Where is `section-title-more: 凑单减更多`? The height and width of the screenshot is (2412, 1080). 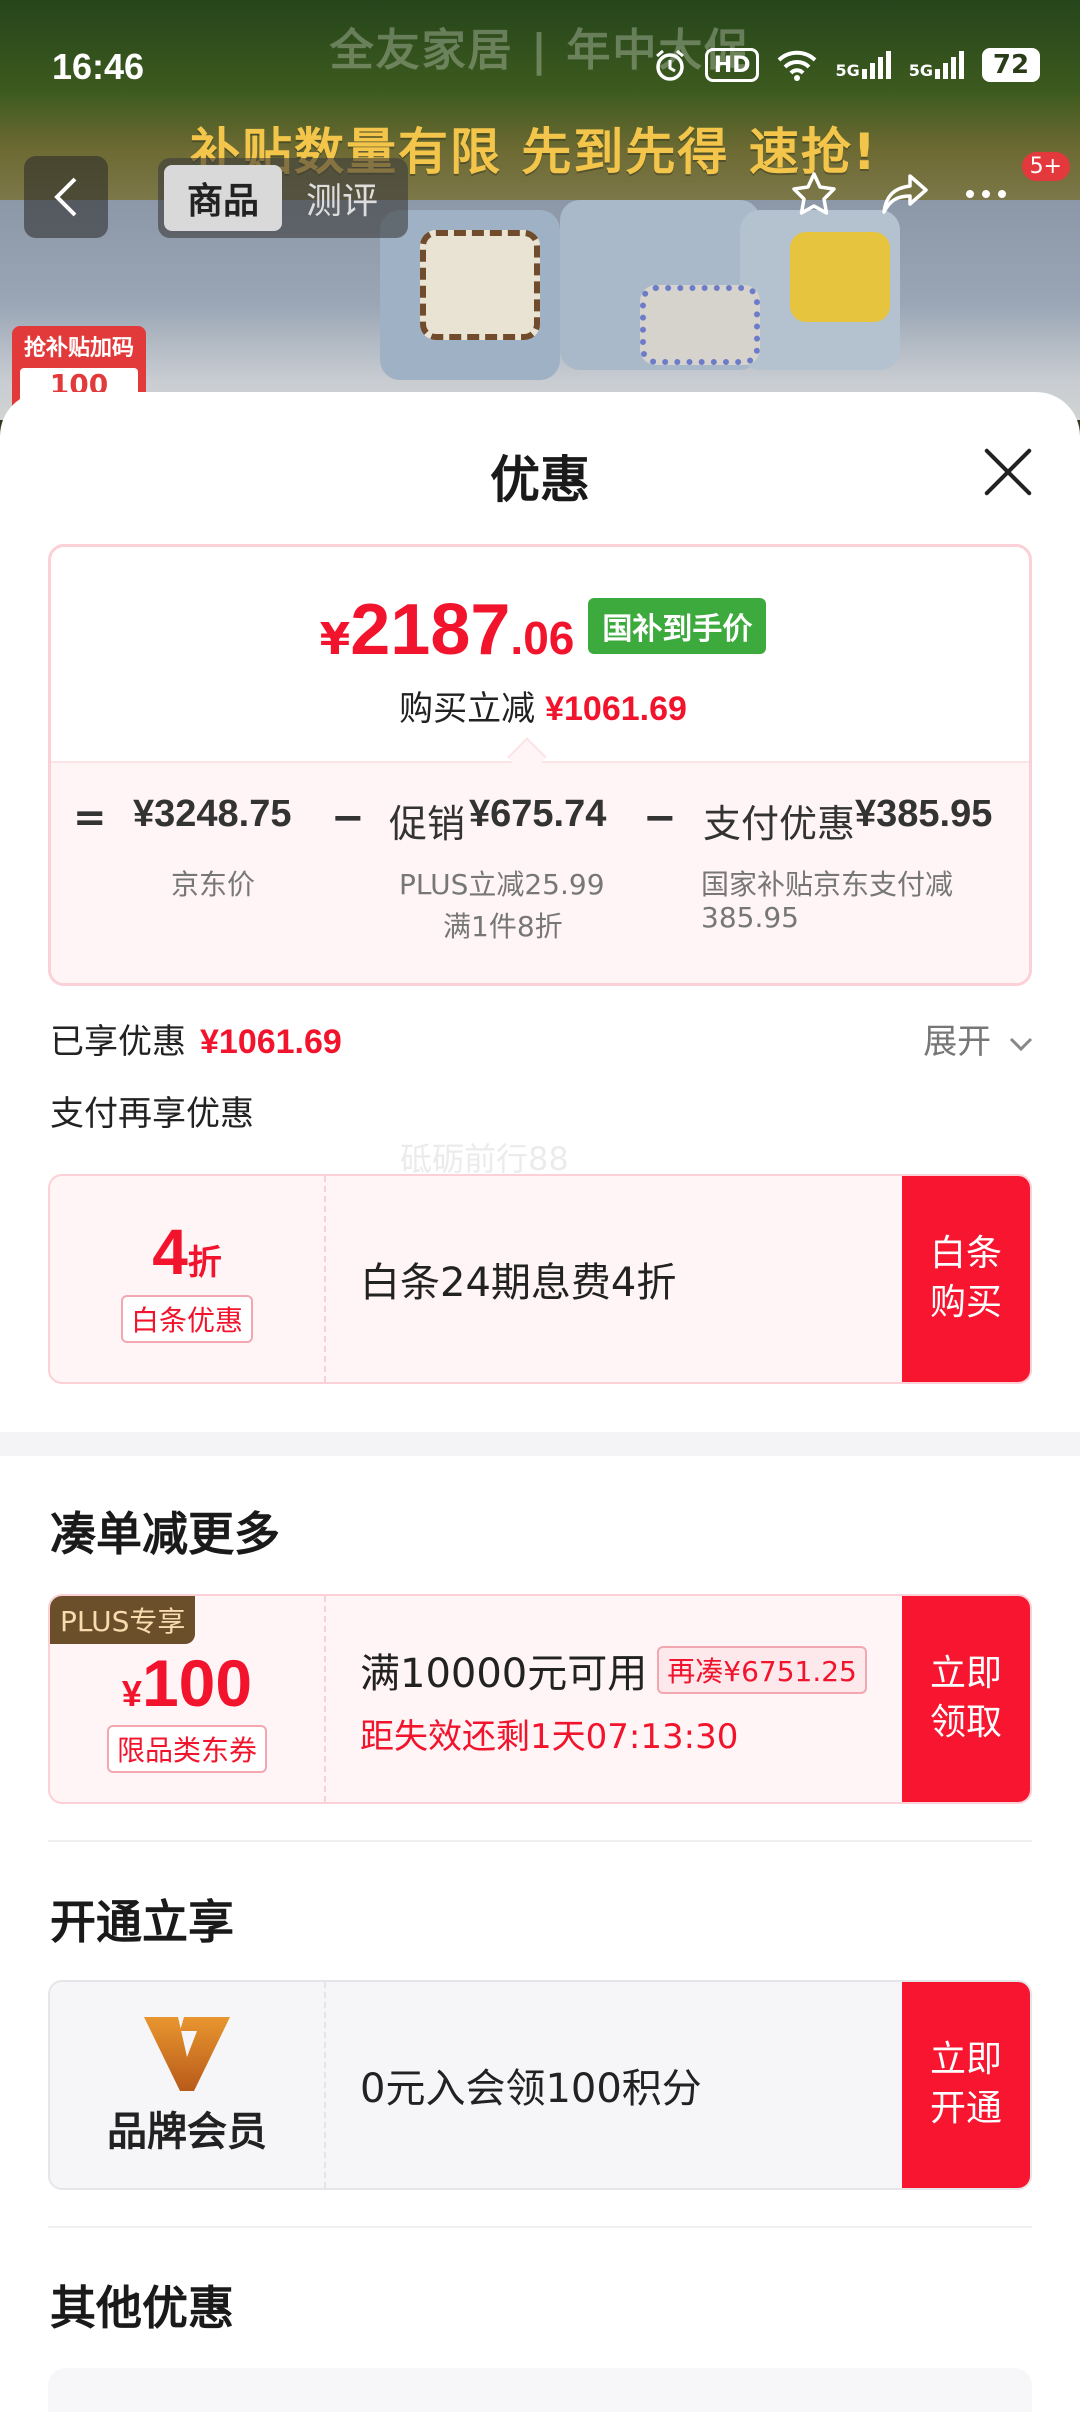
section-title-more: 凑单减更多 is located at coordinates (165, 1534).